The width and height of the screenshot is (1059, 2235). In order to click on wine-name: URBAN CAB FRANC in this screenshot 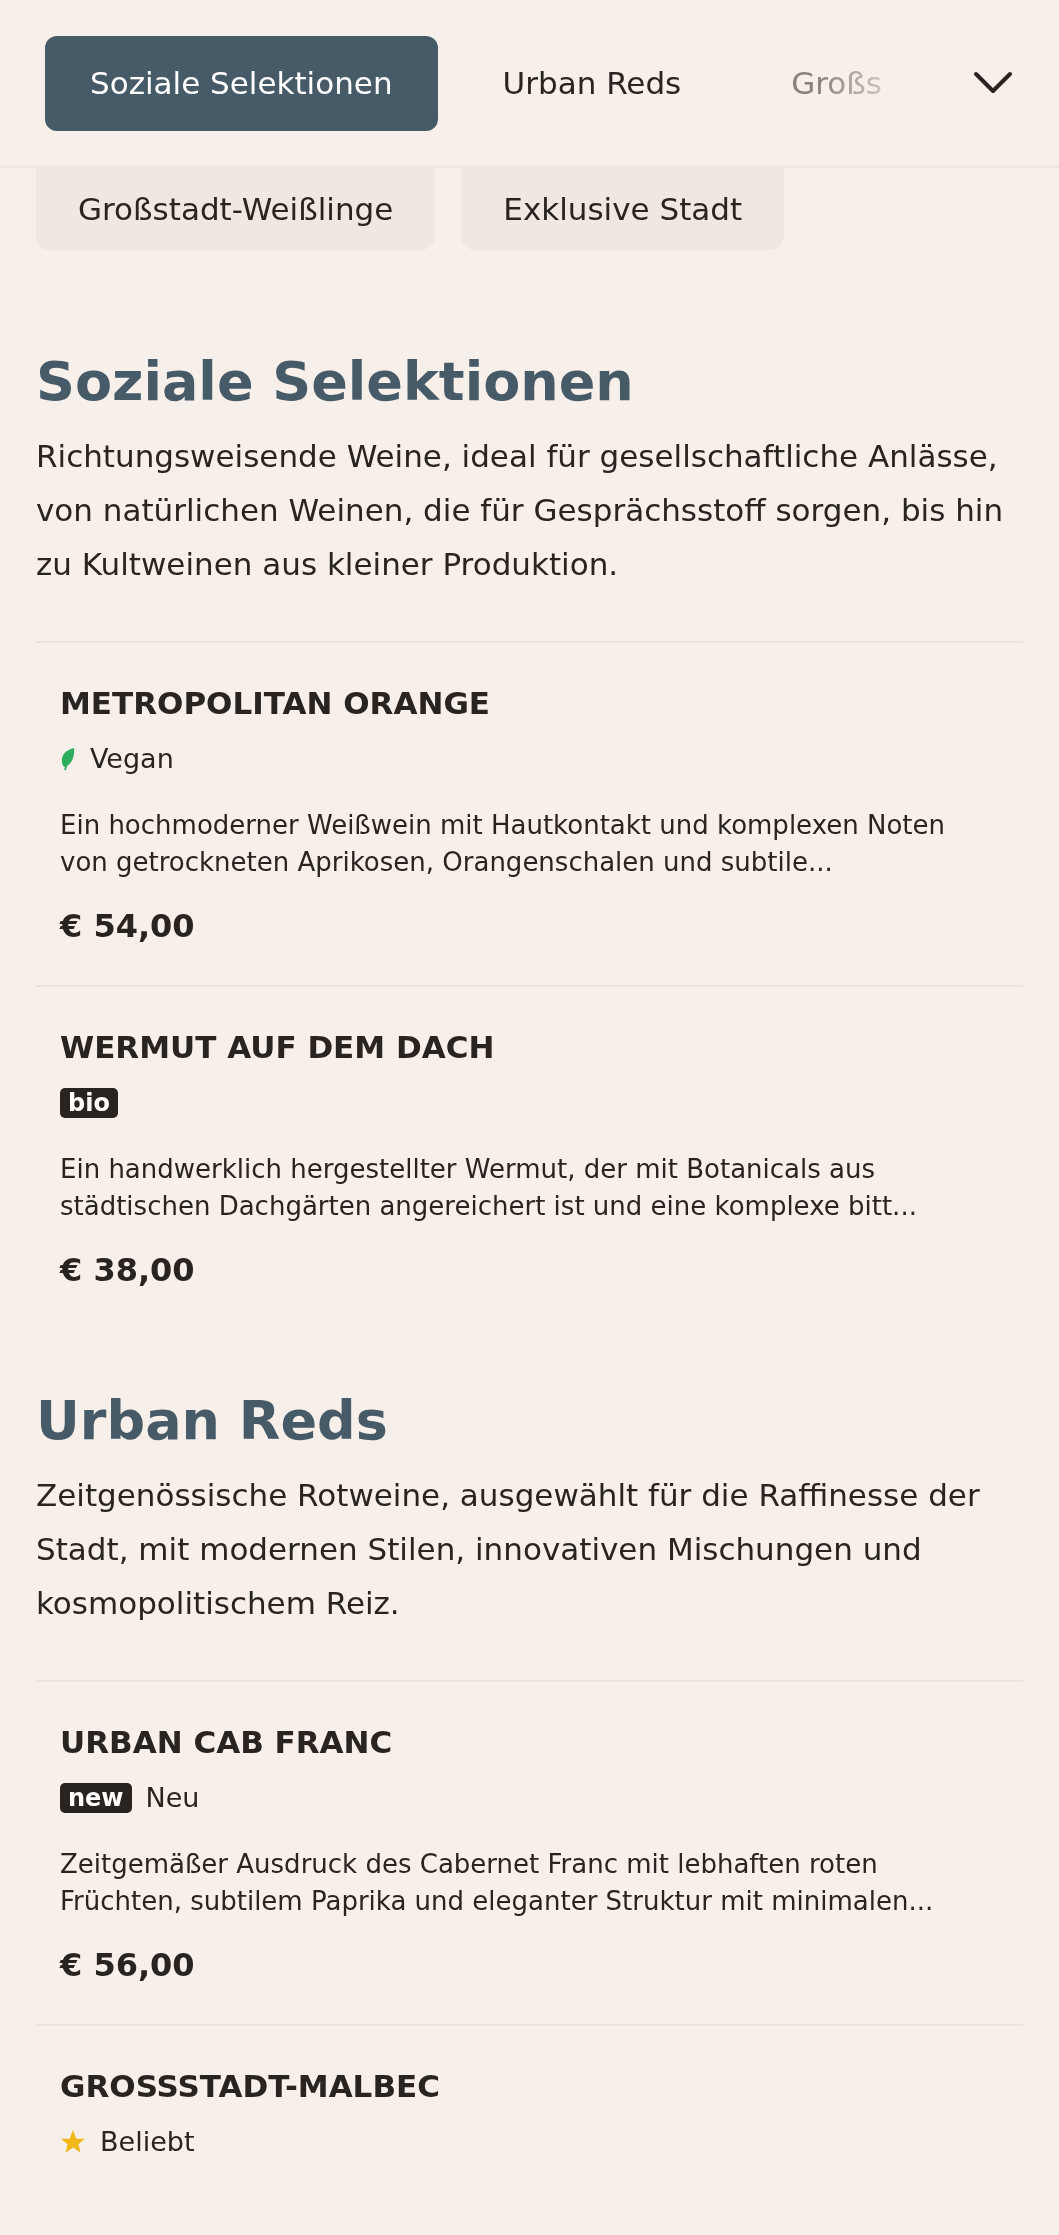, I will do `click(227, 1742)`.